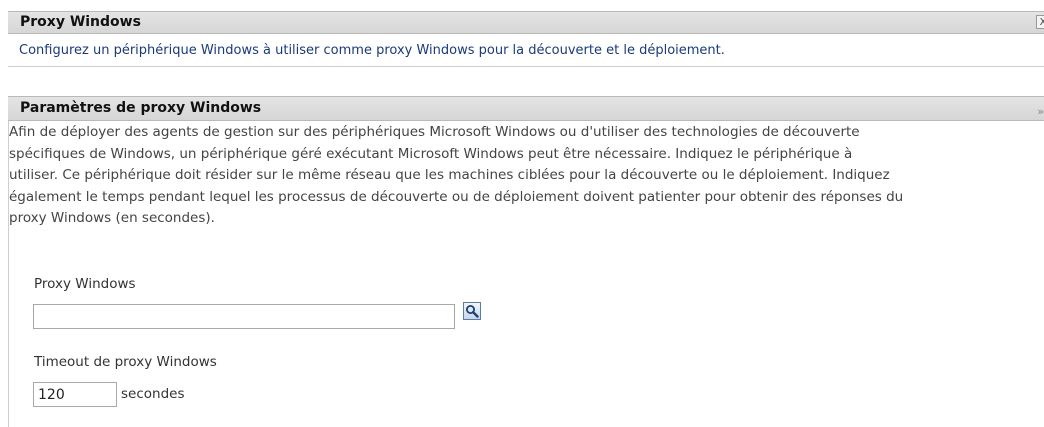  What do you see at coordinates (1040, 22) in the screenshot?
I see `close-icon: X` at bounding box center [1040, 22].